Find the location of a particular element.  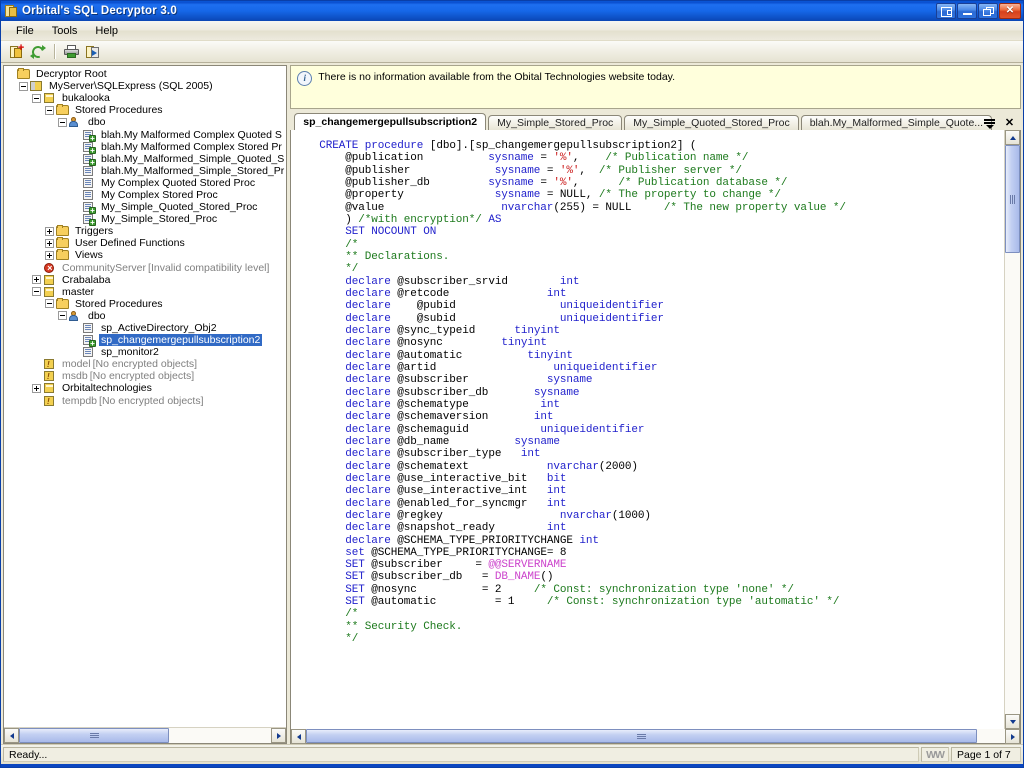

tree-node: Triggers is located at coordinates (146, 231).